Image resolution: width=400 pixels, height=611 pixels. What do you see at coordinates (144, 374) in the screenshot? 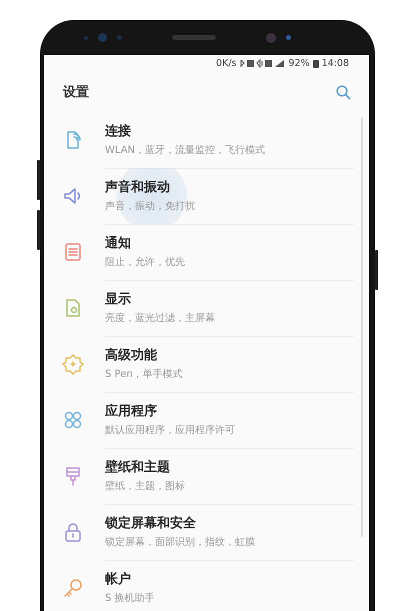
I see `item-subtitle: S Pen，单手模式` at bounding box center [144, 374].